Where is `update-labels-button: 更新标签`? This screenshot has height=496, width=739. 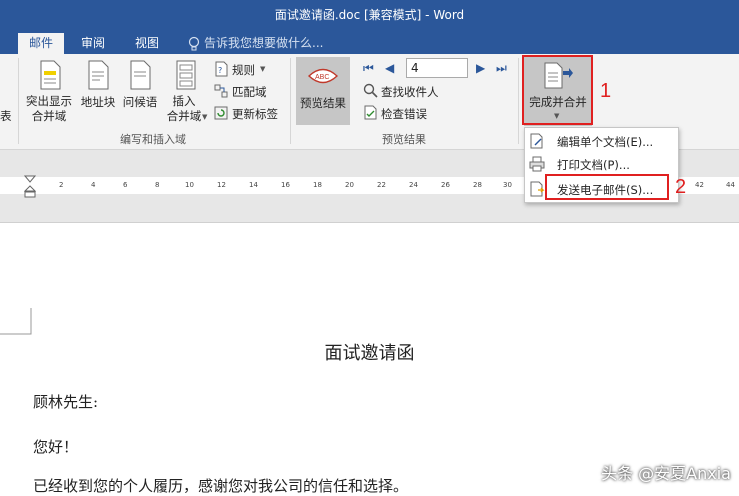 update-labels-button: 更新标签 is located at coordinates (250, 113).